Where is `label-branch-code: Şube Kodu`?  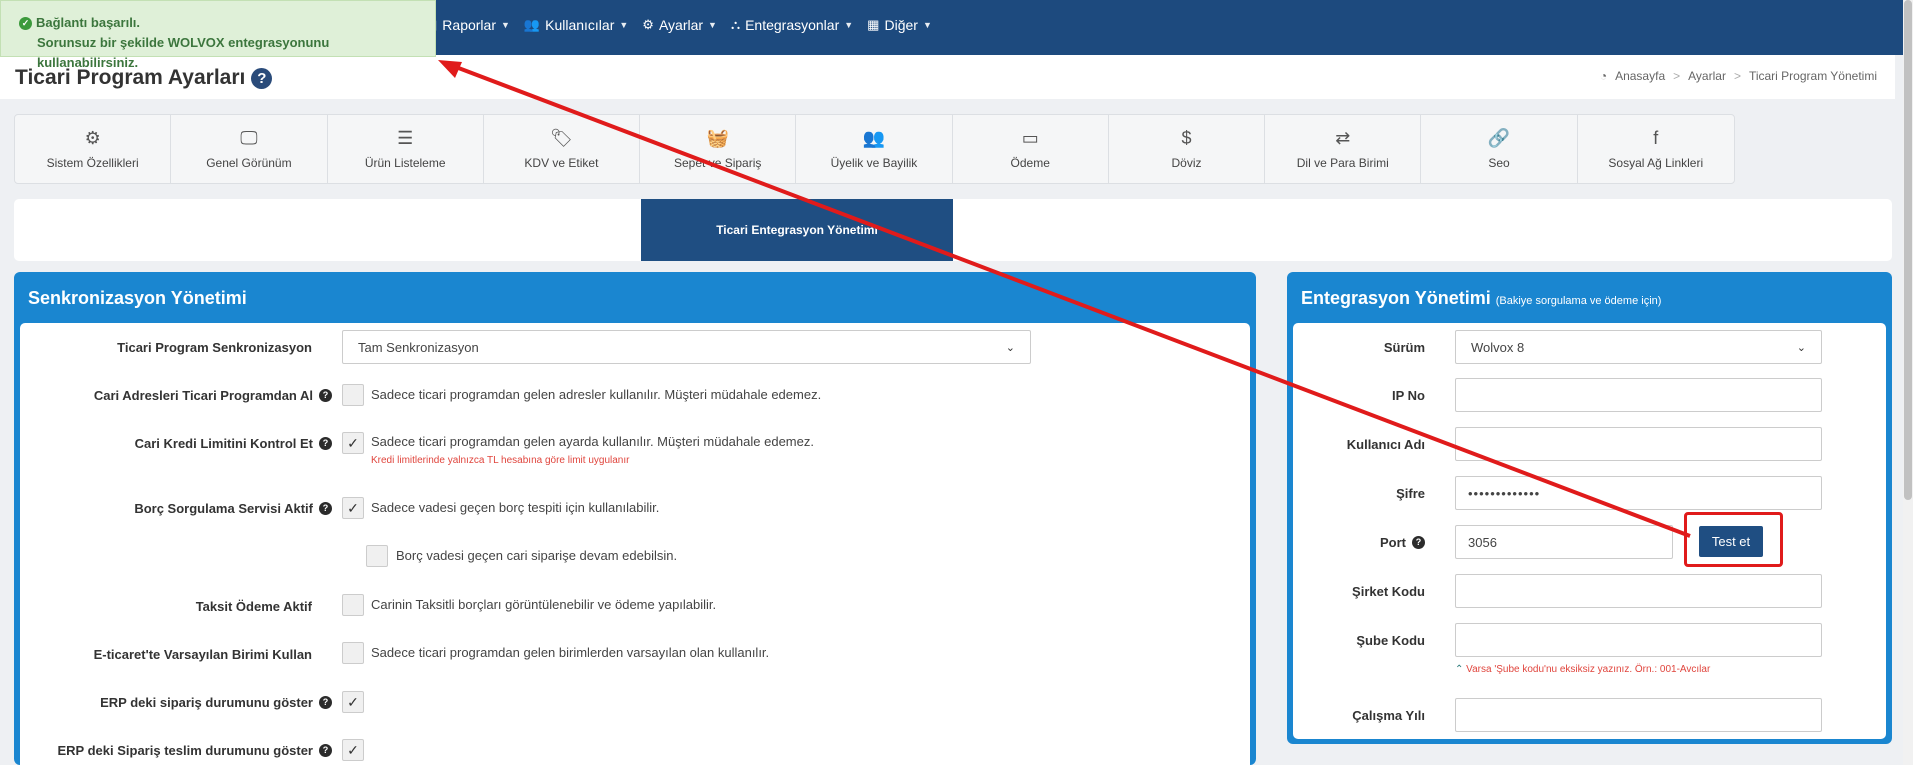 label-branch-code: Şube Kodu is located at coordinates (1390, 640).